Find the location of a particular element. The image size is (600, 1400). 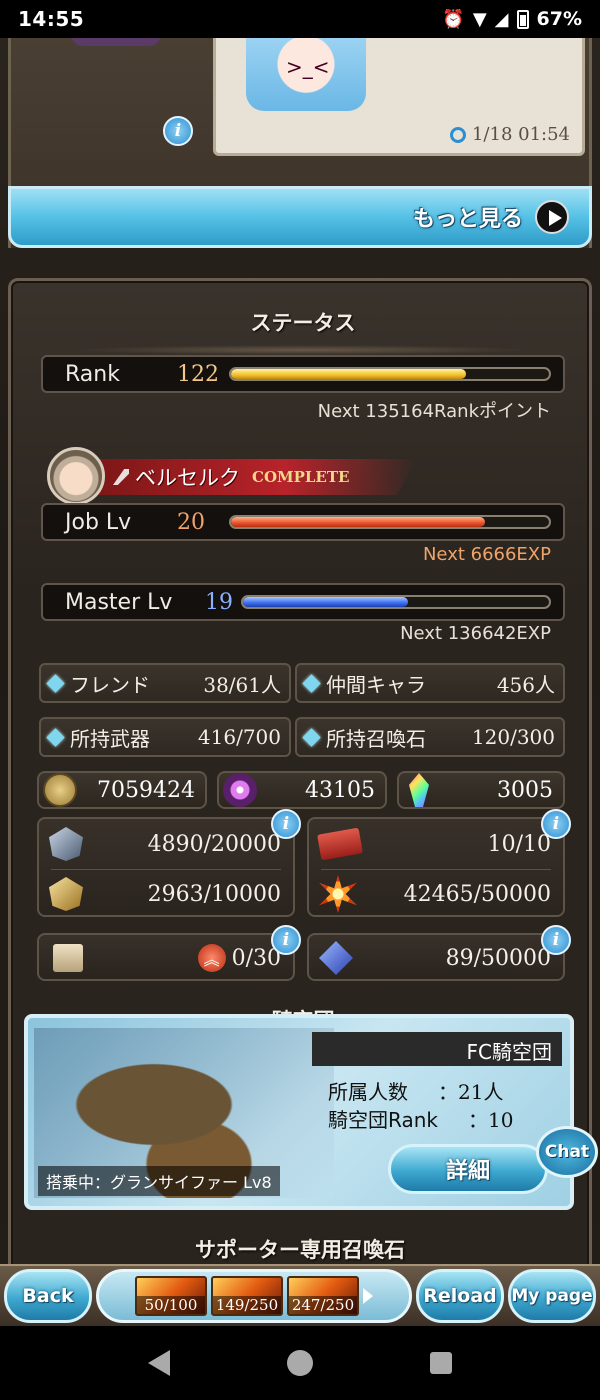

boarding-ship: 搭乗中：グランサイファー Lv8 is located at coordinates (159, 1181).